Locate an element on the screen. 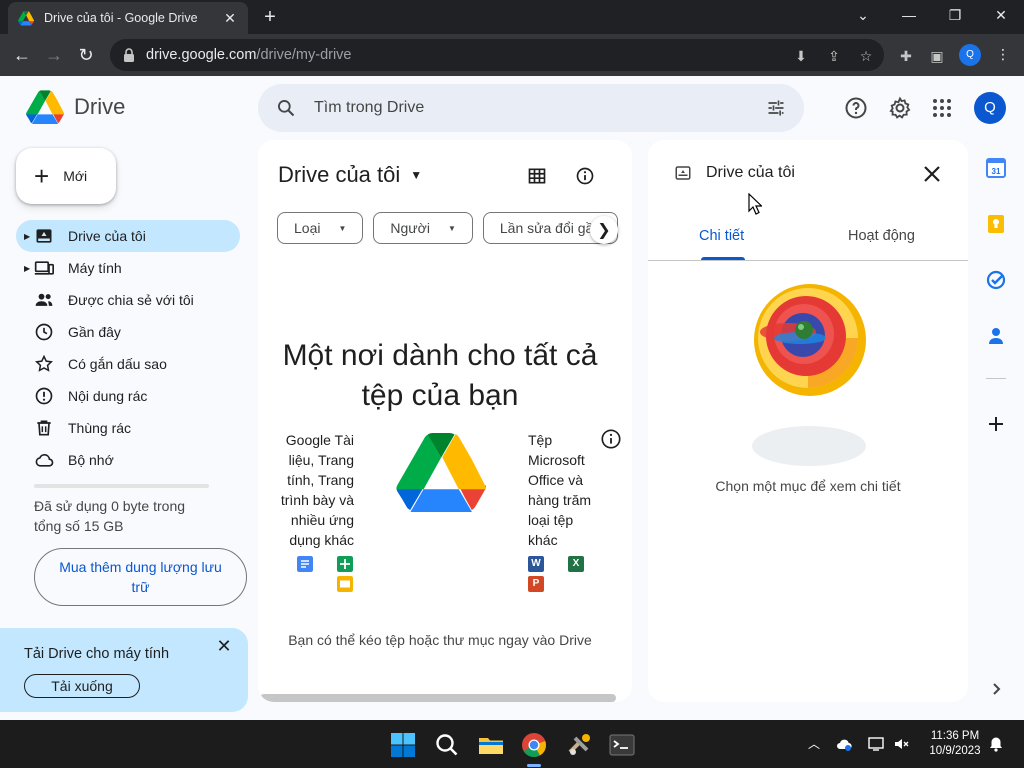  google-sheets-icon is located at coordinates (345, 564).